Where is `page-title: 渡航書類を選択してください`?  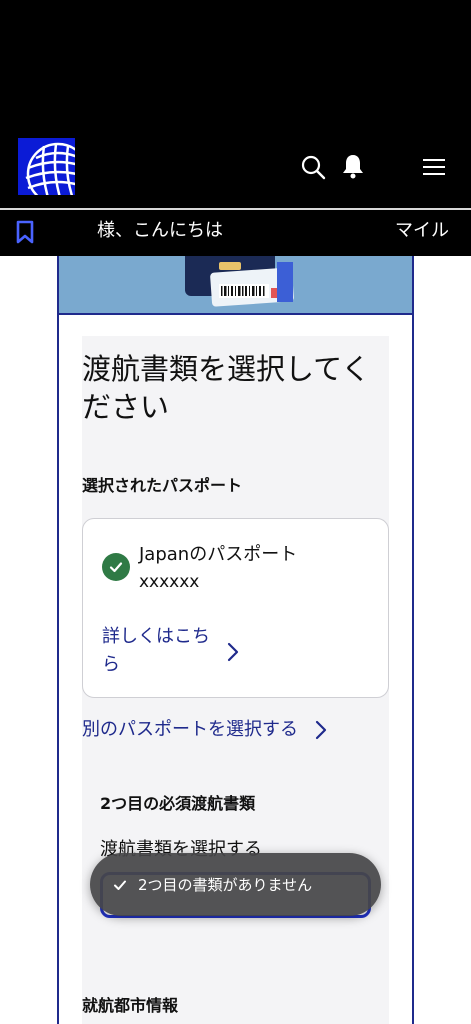 page-title: 渡航書類を選択してください is located at coordinates (226, 388).